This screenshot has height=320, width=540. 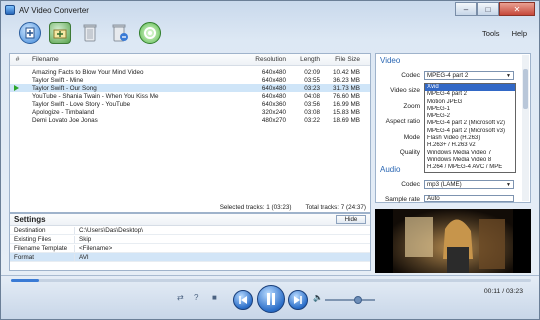 I want to click on clear-list-button, so click(x=120, y=33).